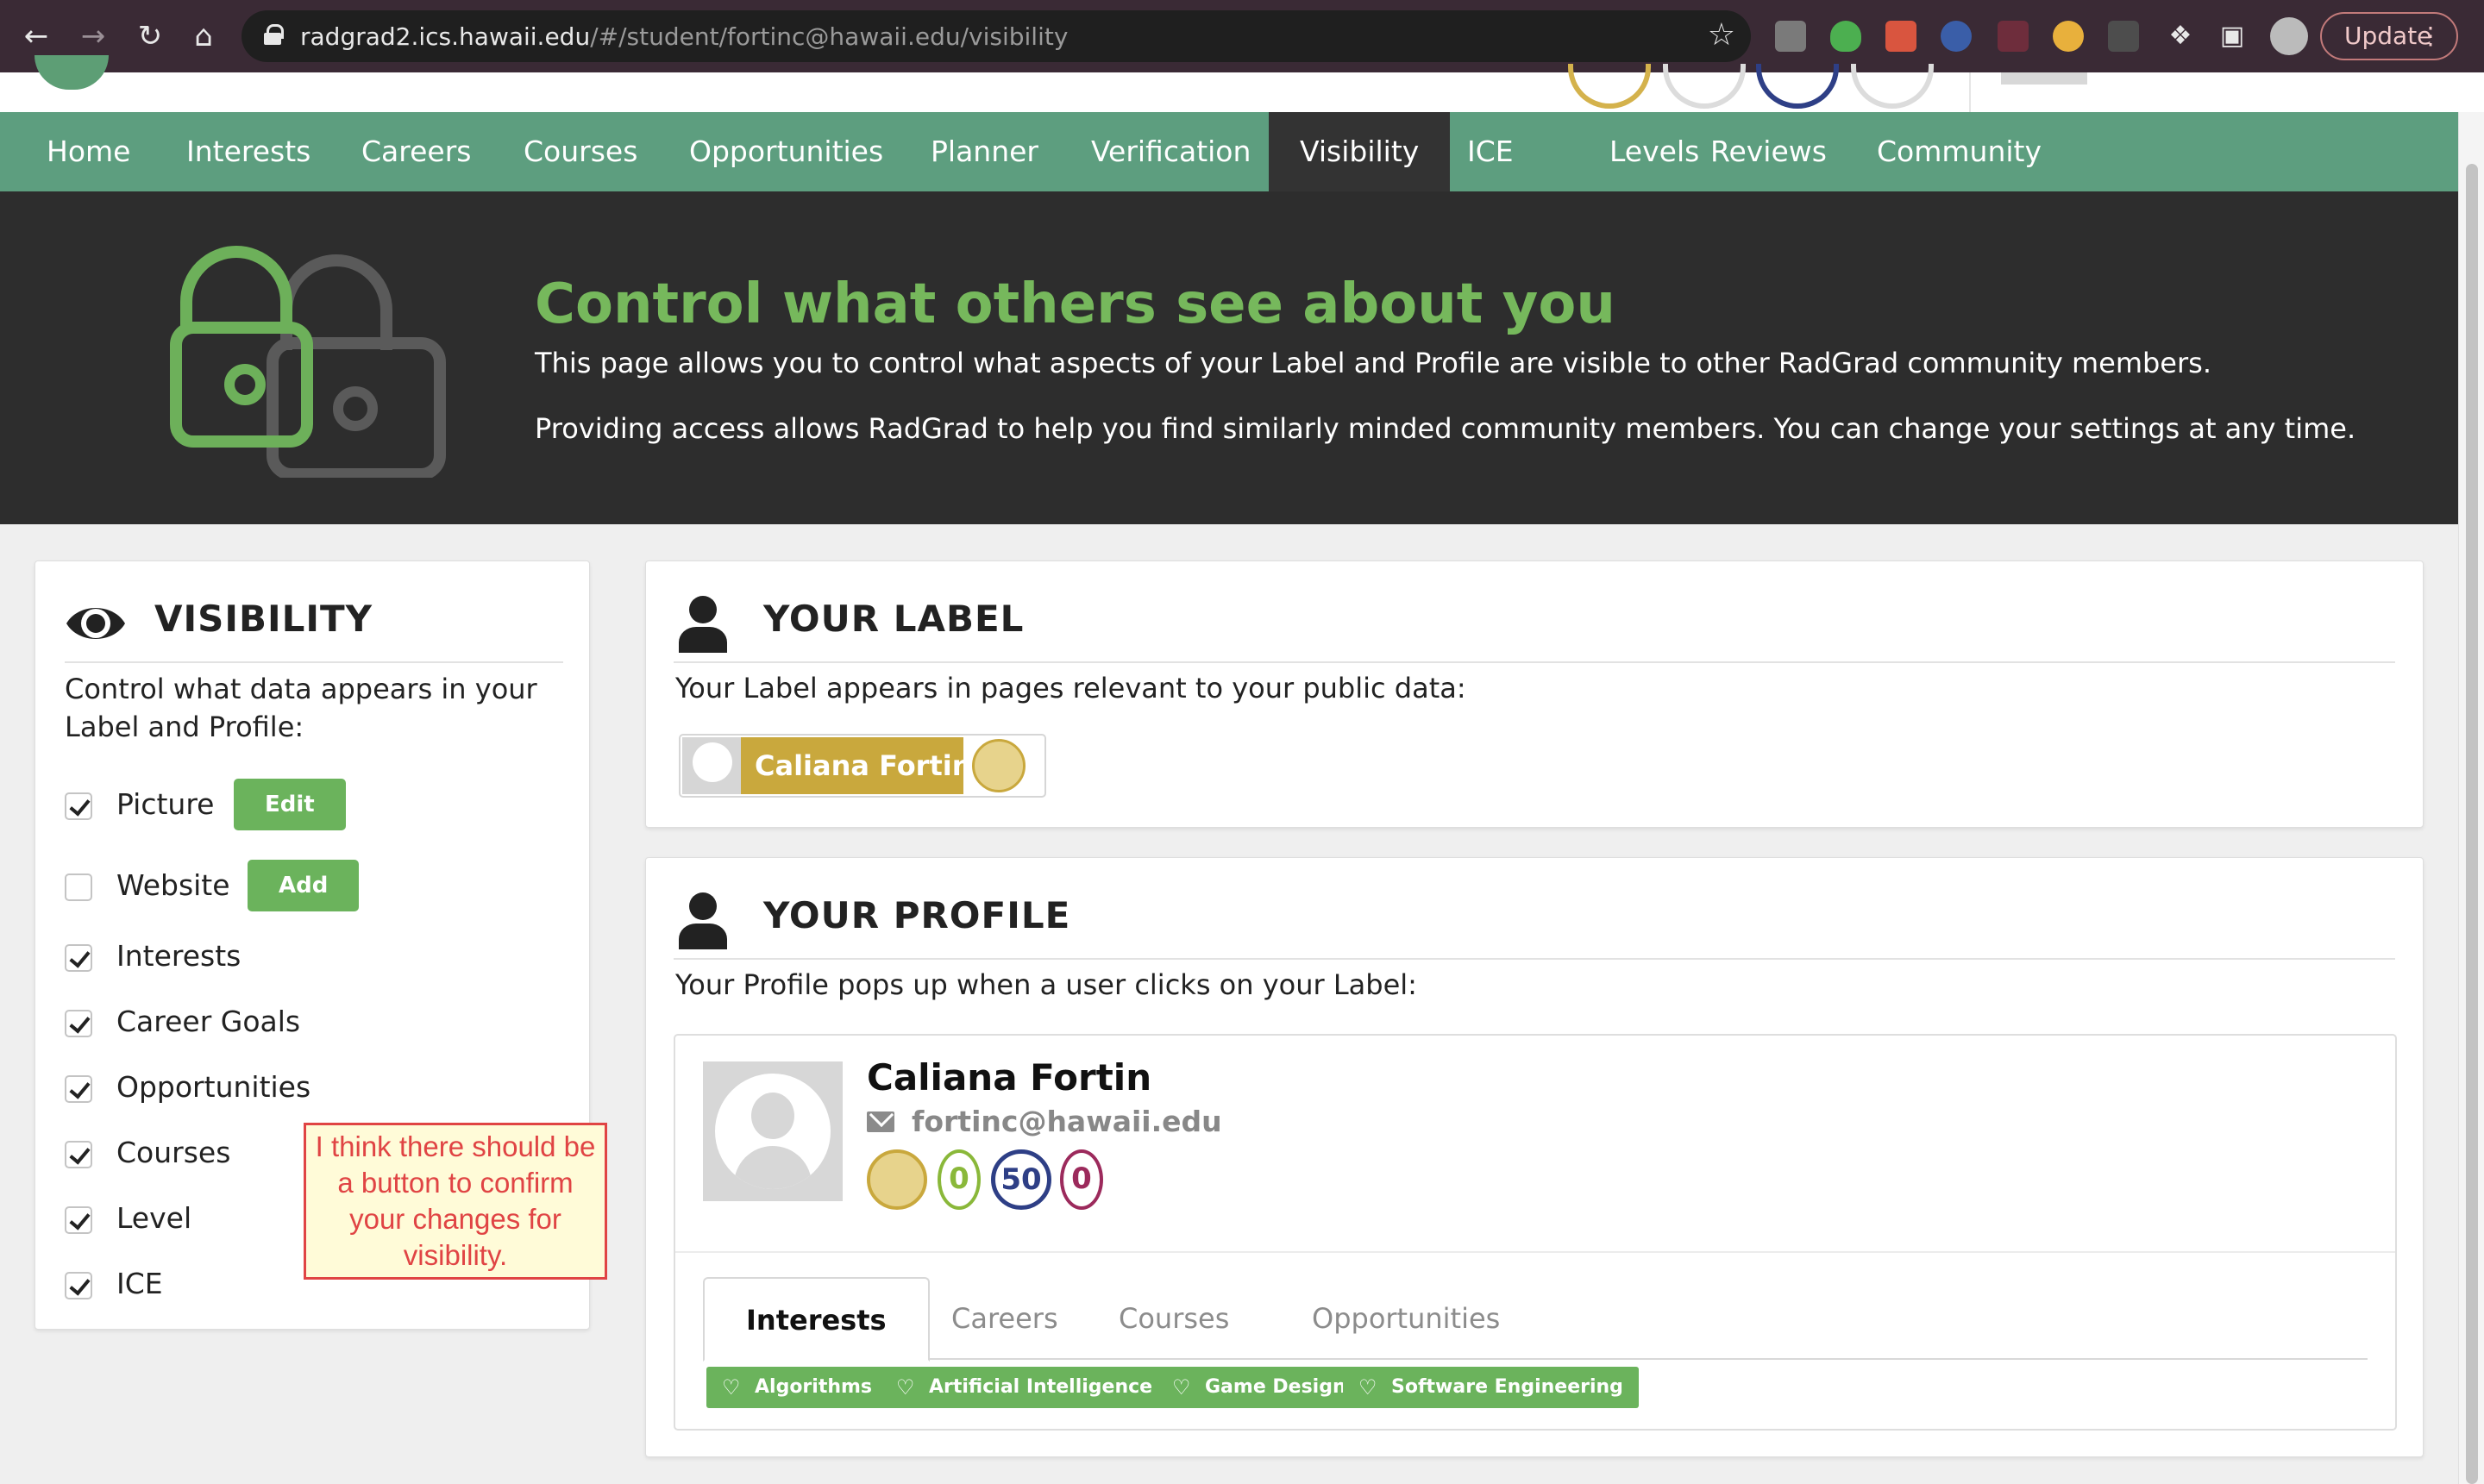 Image resolution: width=2484 pixels, height=1484 pixels. I want to click on ice-innovation-badge, so click(1704, 86).